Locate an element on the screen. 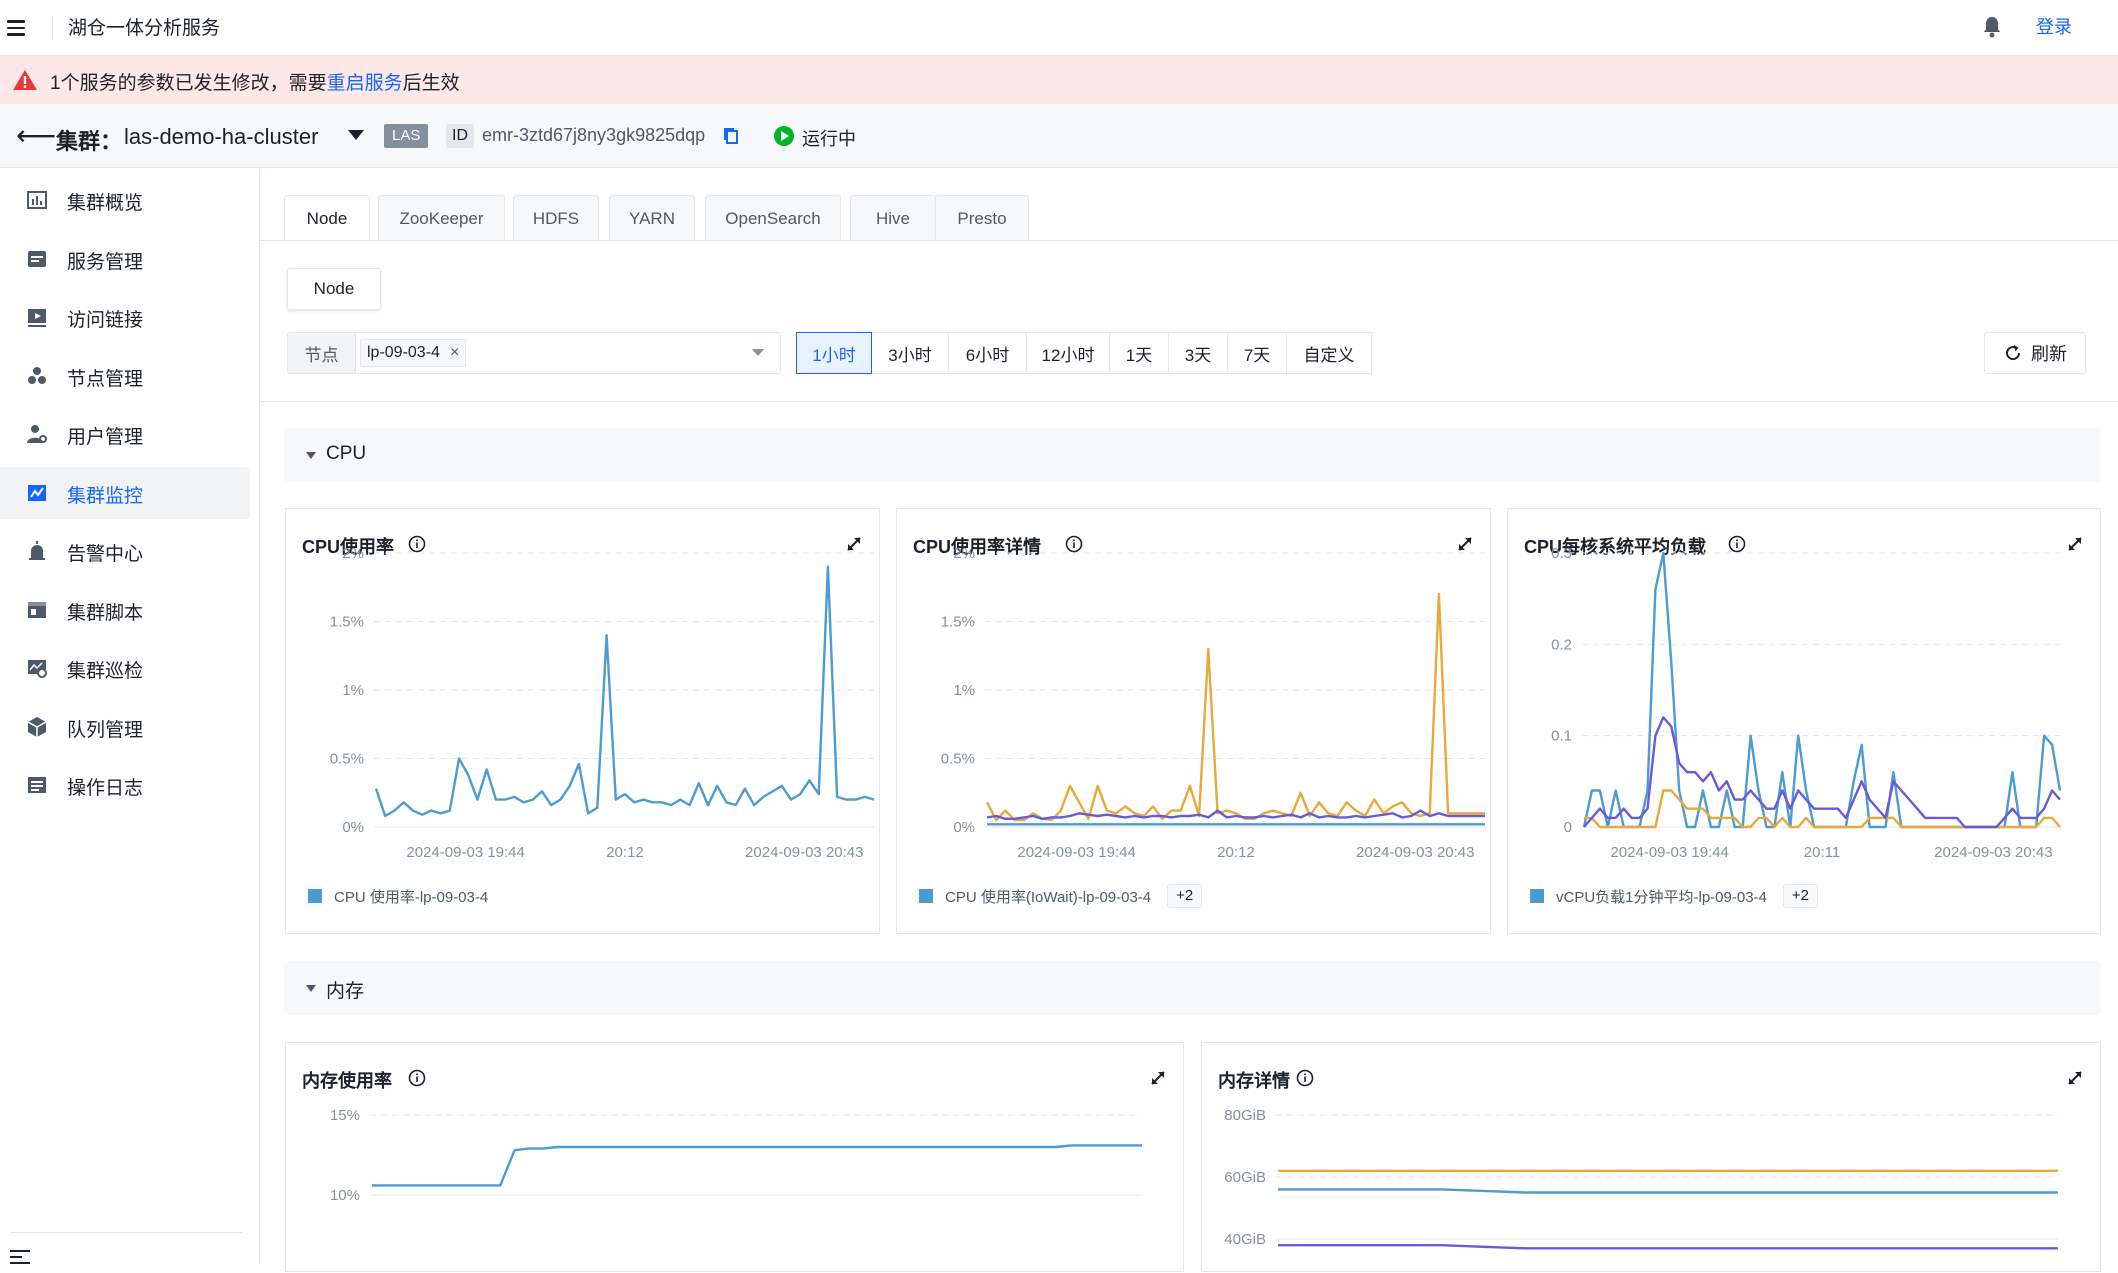  cluster-dropdown-icon is located at coordinates (356, 135).